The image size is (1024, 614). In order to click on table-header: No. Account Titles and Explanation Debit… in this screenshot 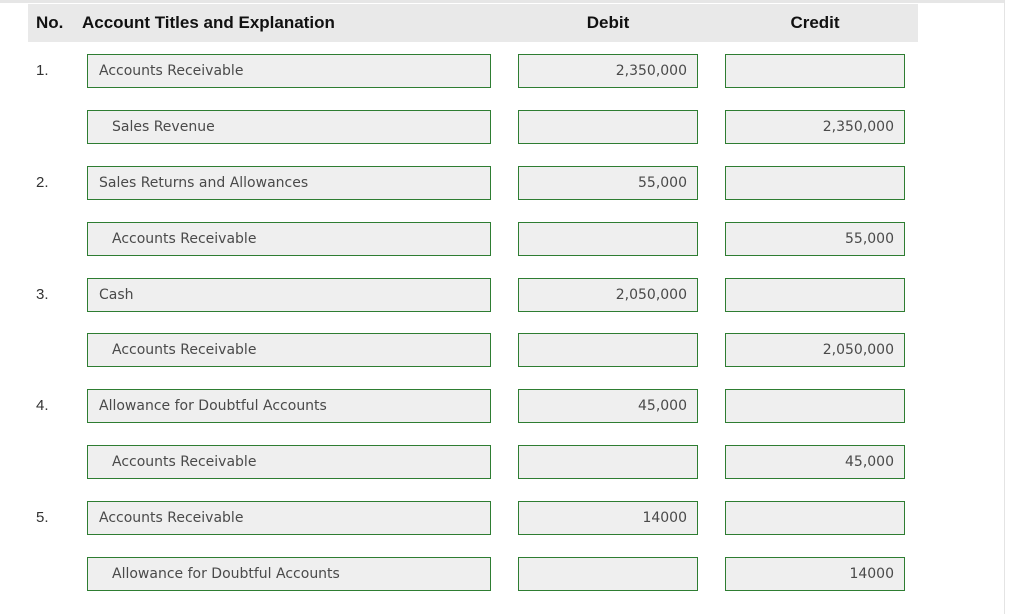, I will do `click(473, 23)`.